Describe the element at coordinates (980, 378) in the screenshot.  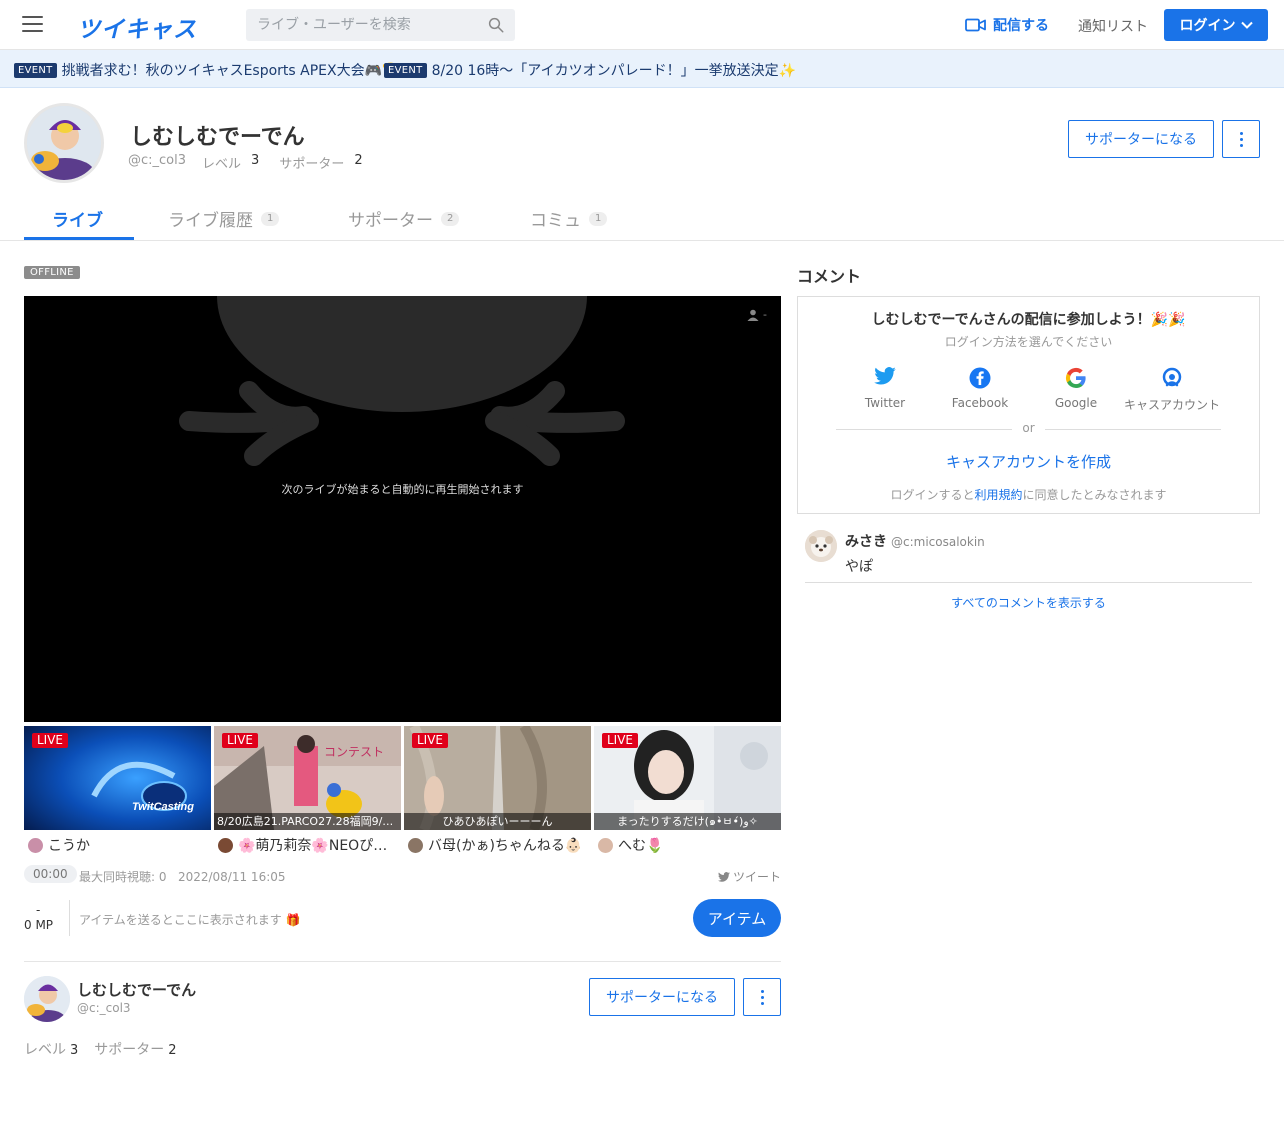
I see `facebook-icon` at that location.